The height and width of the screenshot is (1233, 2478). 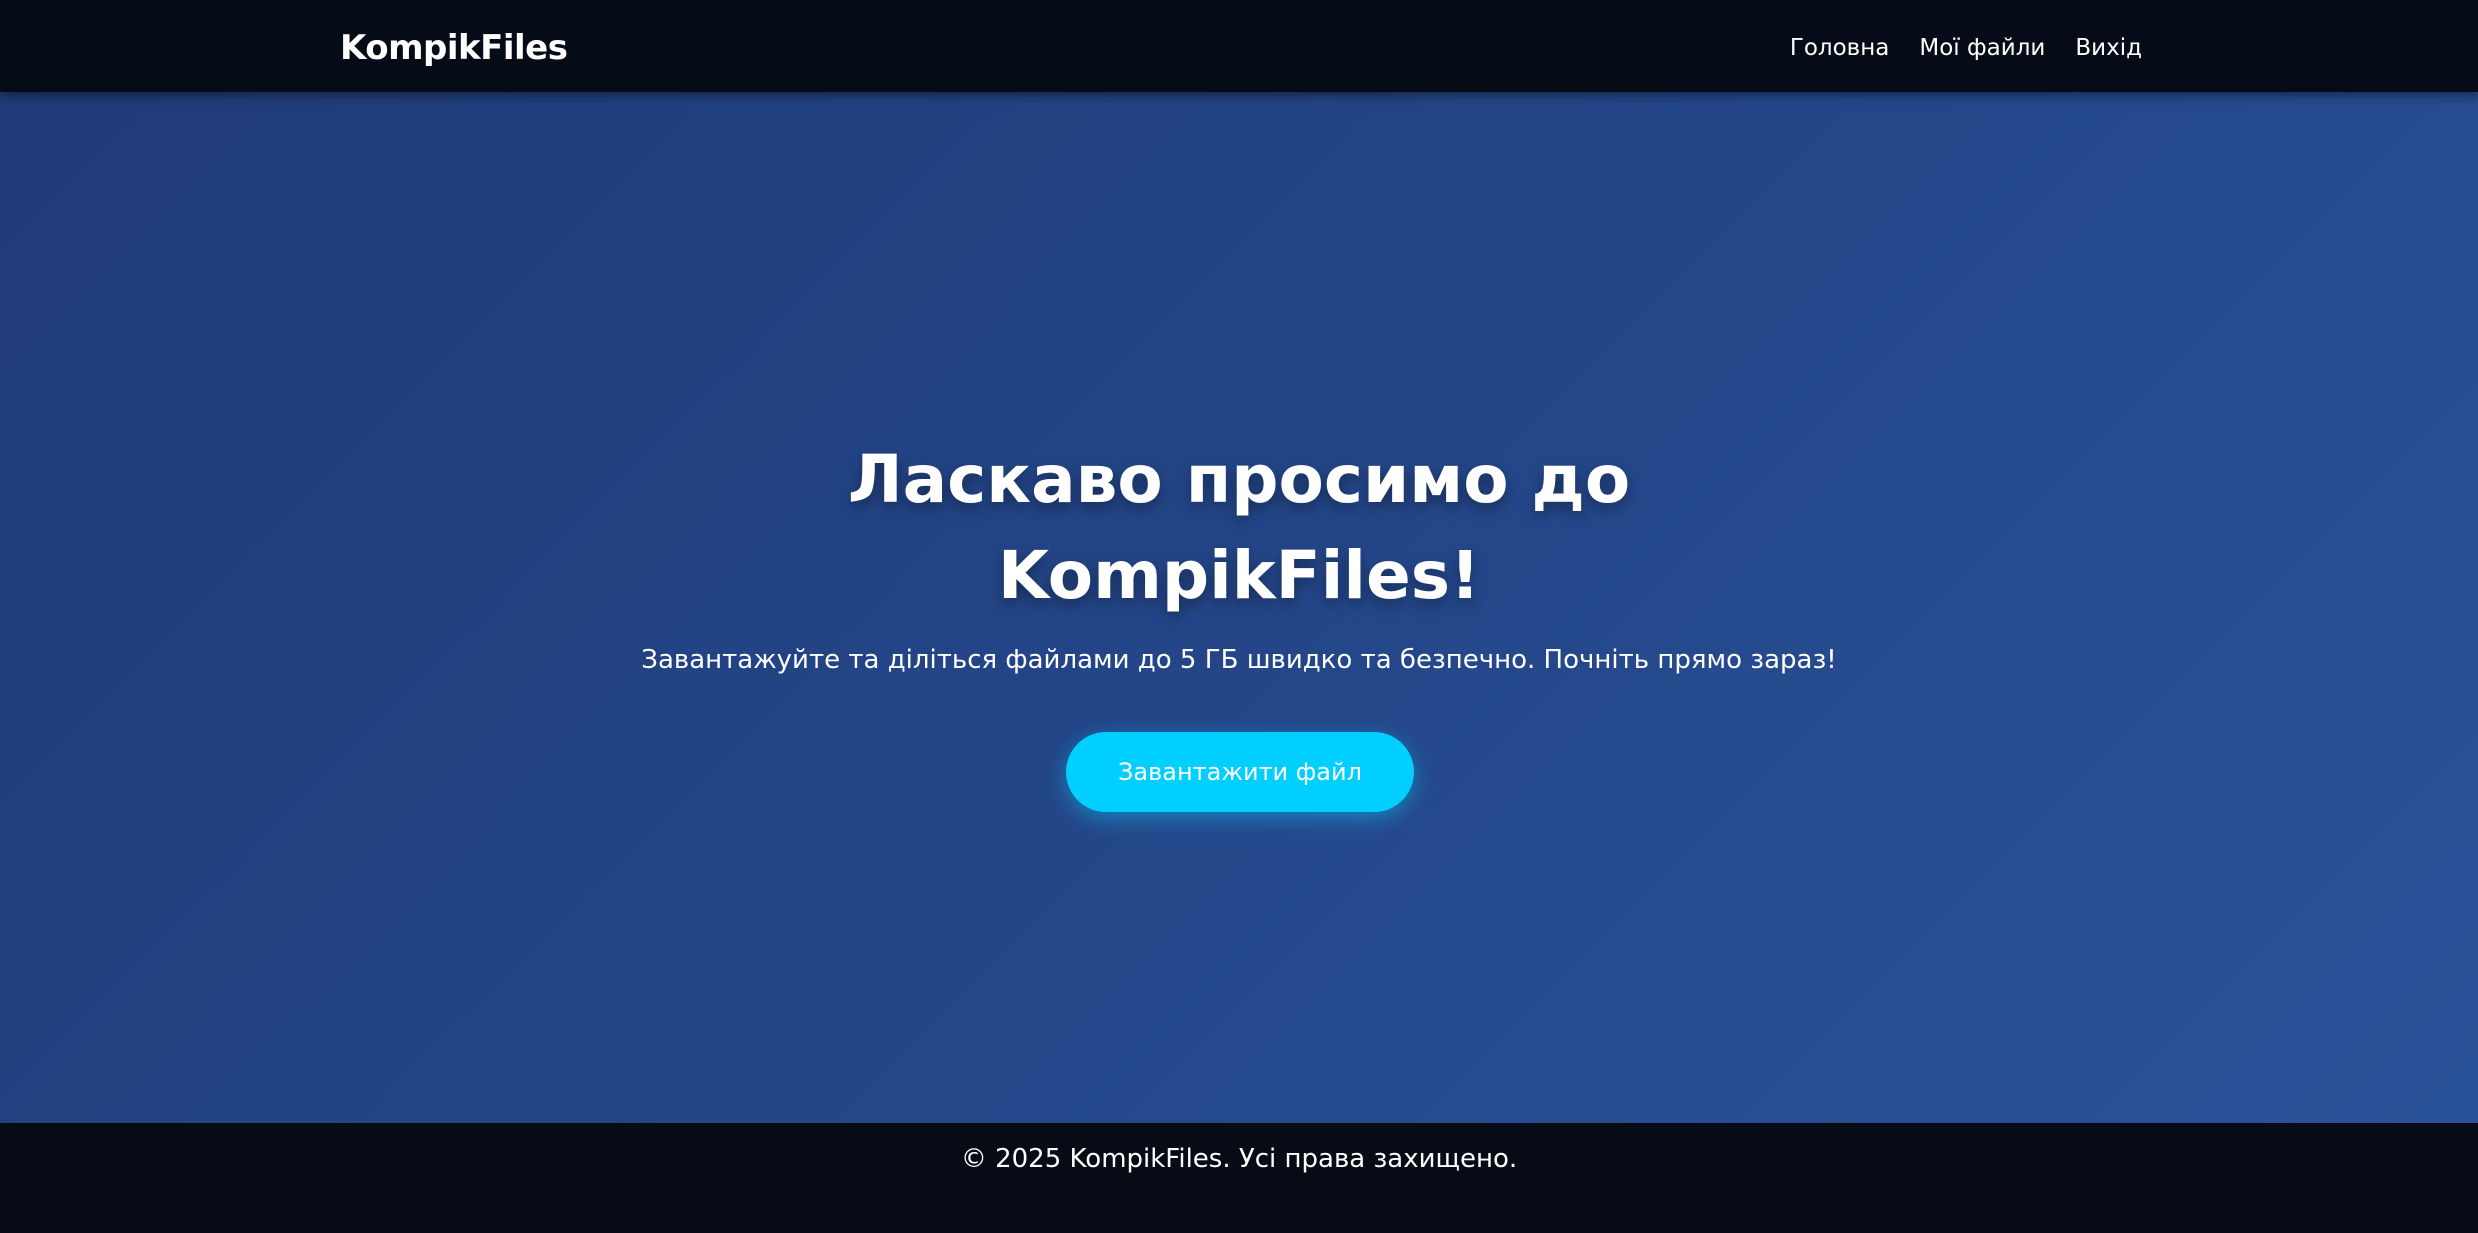 What do you see at coordinates (1840, 48) in the screenshot?
I see `nav-link-home: Головна` at bounding box center [1840, 48].